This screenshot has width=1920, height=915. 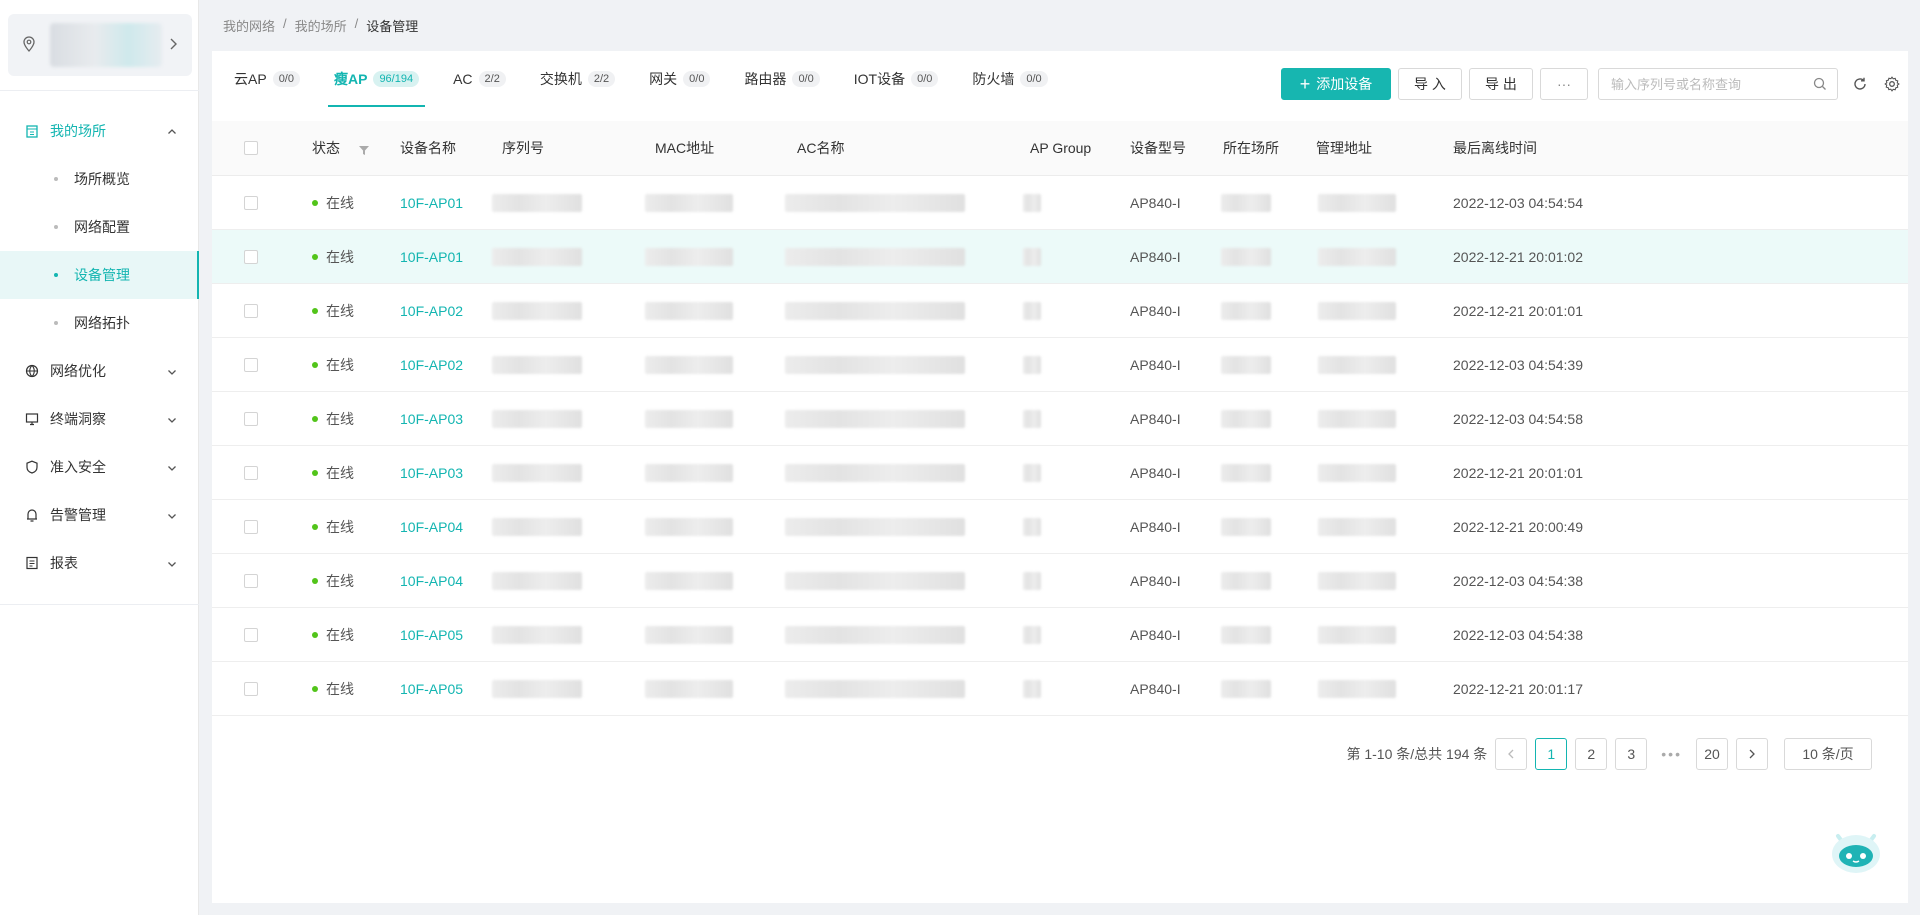 I want to click on breadcrumb-item: 我的网络, so click(x=249, y=25).